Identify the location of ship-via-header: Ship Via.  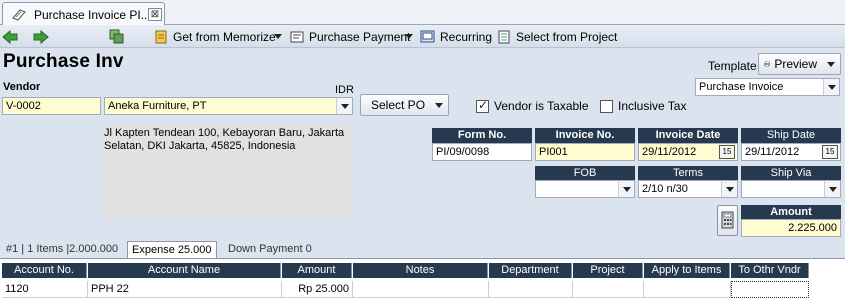
(791, 173).